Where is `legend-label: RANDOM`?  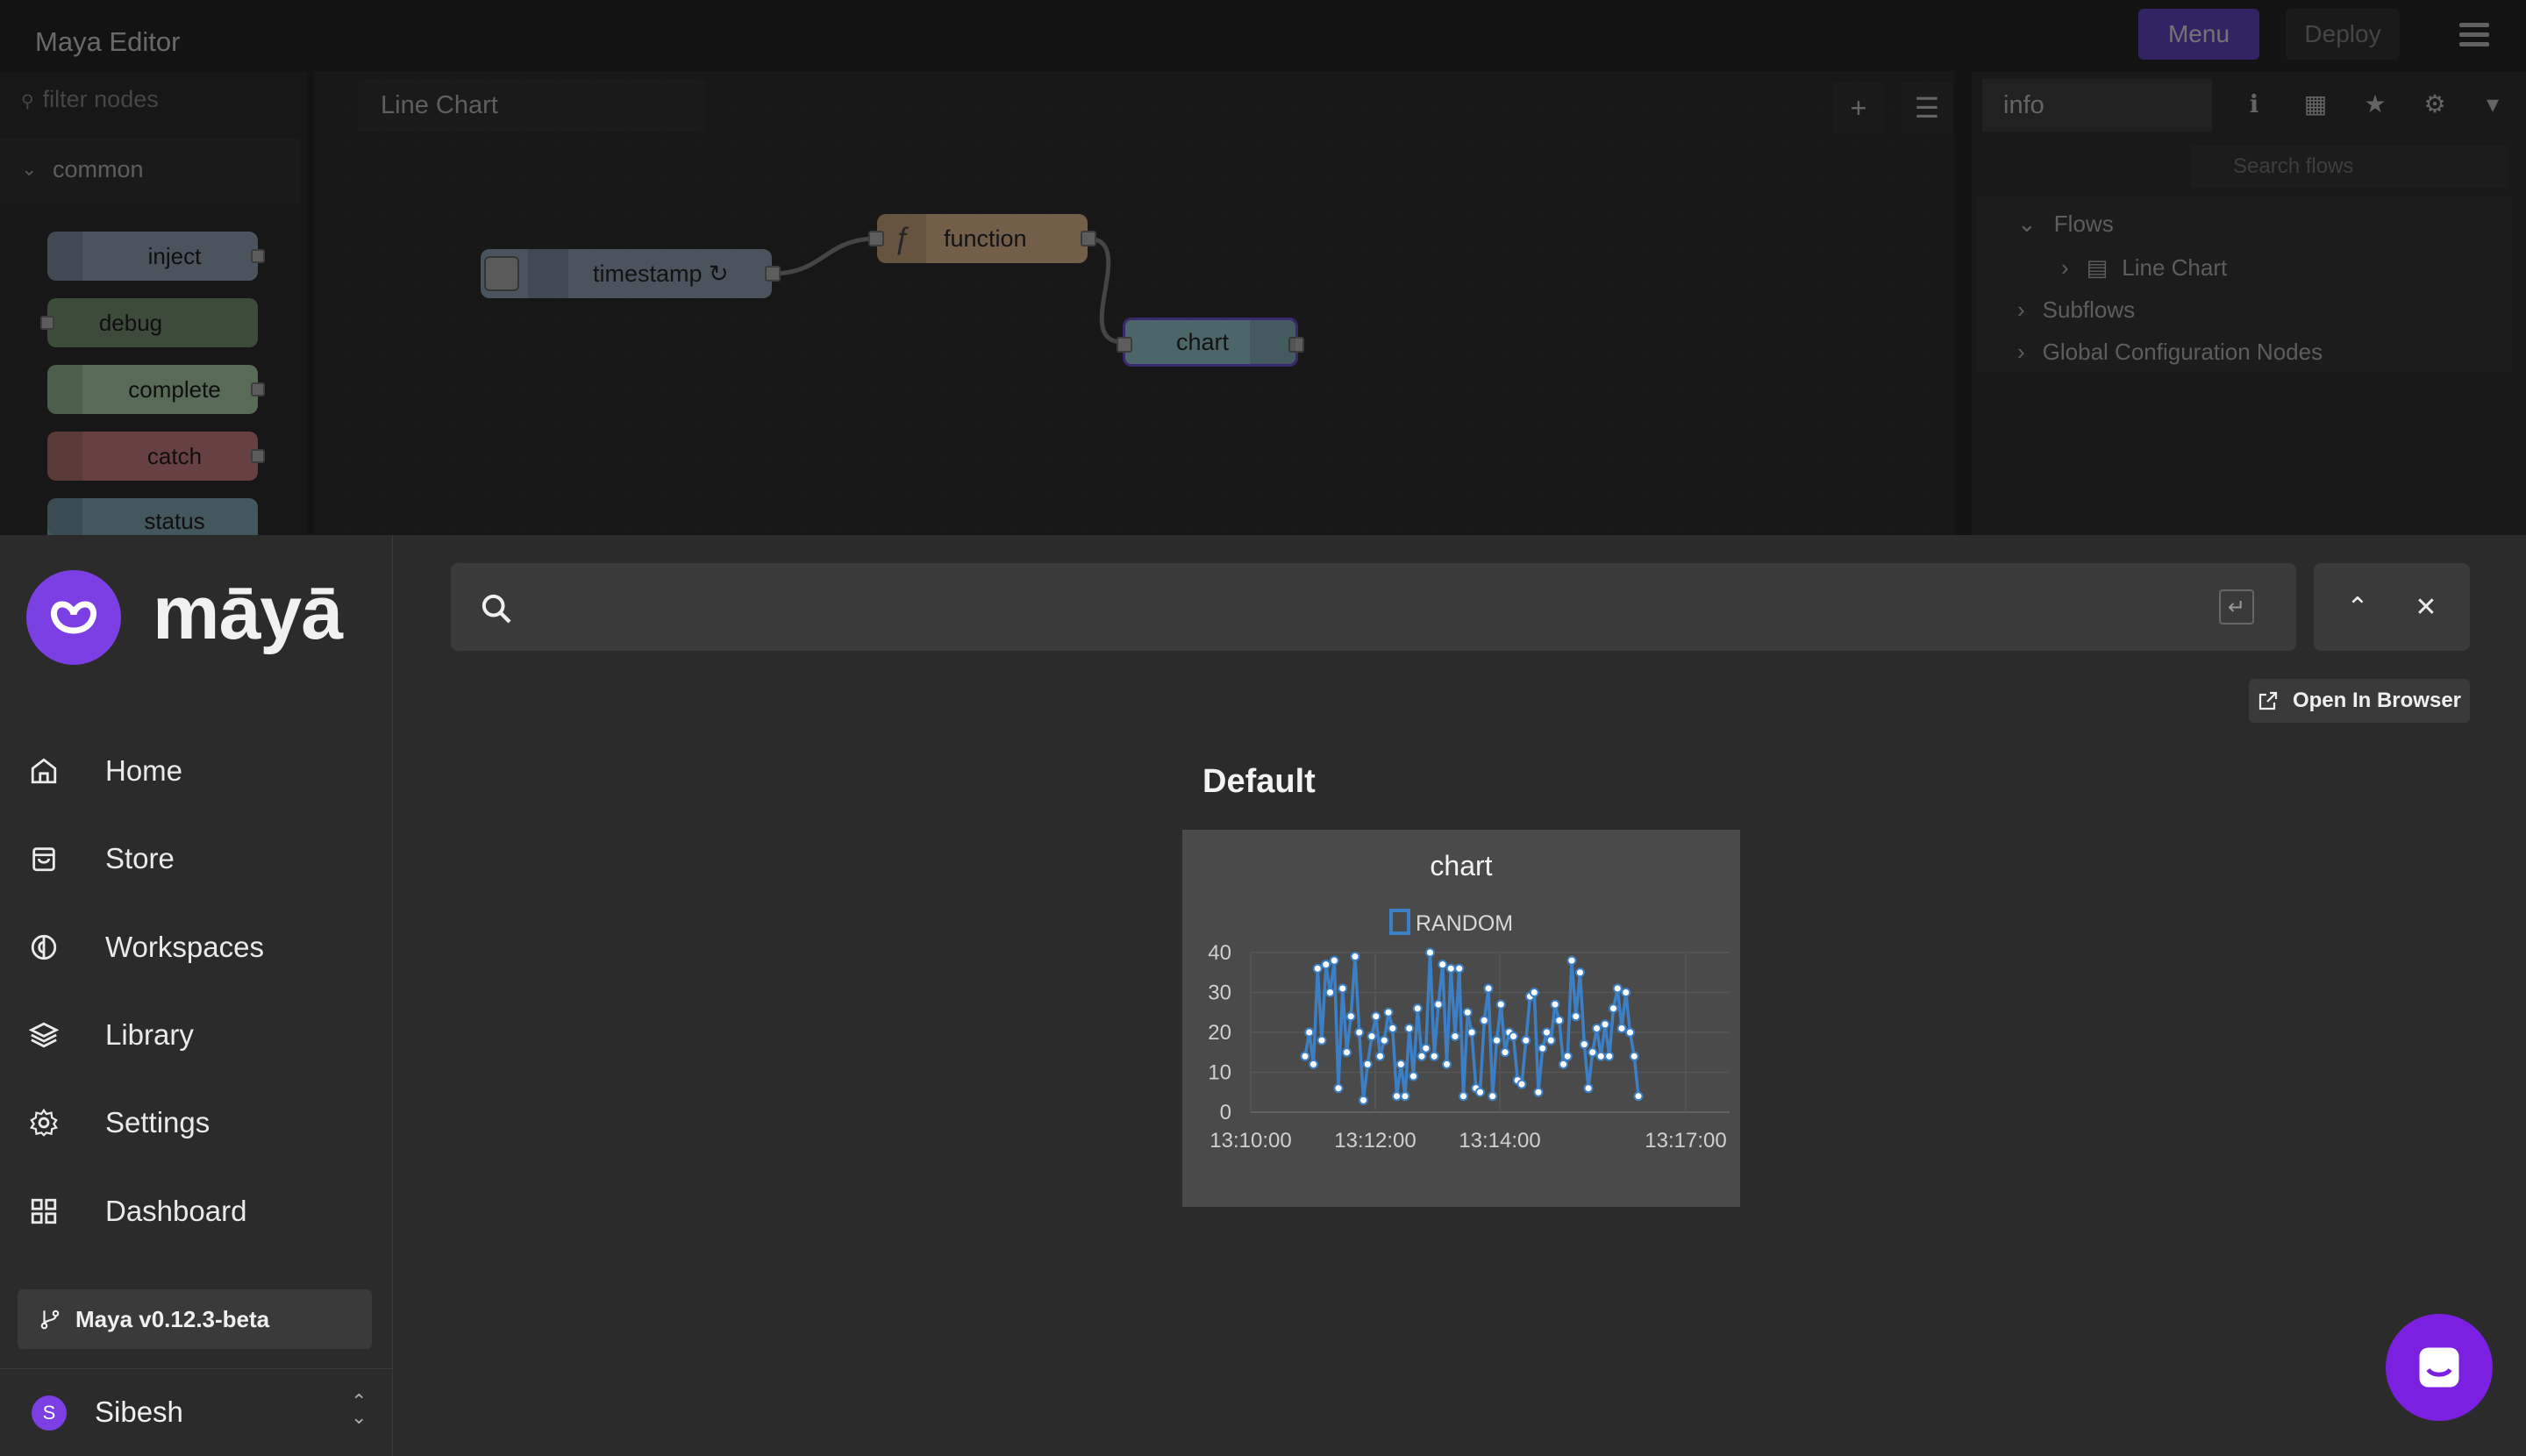
legend-label: RANDOM is located at coordinates (1464, 923).